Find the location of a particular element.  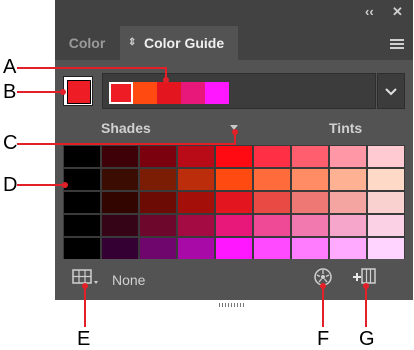

base-color-fill is located at coordinates (79, 92).